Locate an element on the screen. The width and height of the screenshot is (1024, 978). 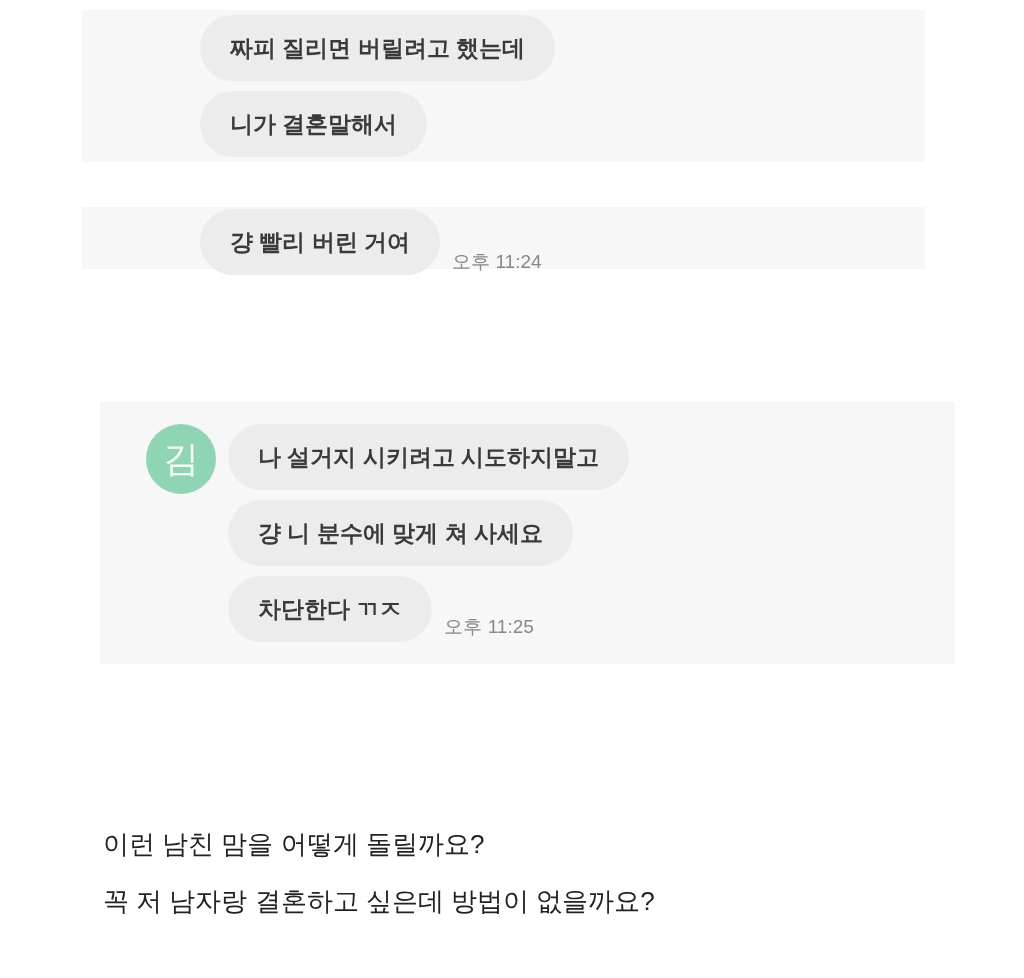
message-bubble: 짜피 질리면 버릴려고 했는데 is located at coordinates (378, 48).